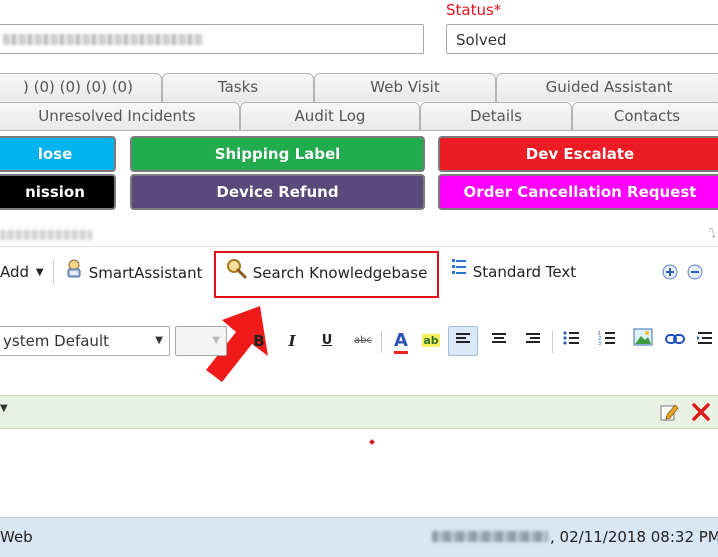 This screenshot has height=557, width=718. I want to click on strikethrough-label: abc, so click(363, 340).